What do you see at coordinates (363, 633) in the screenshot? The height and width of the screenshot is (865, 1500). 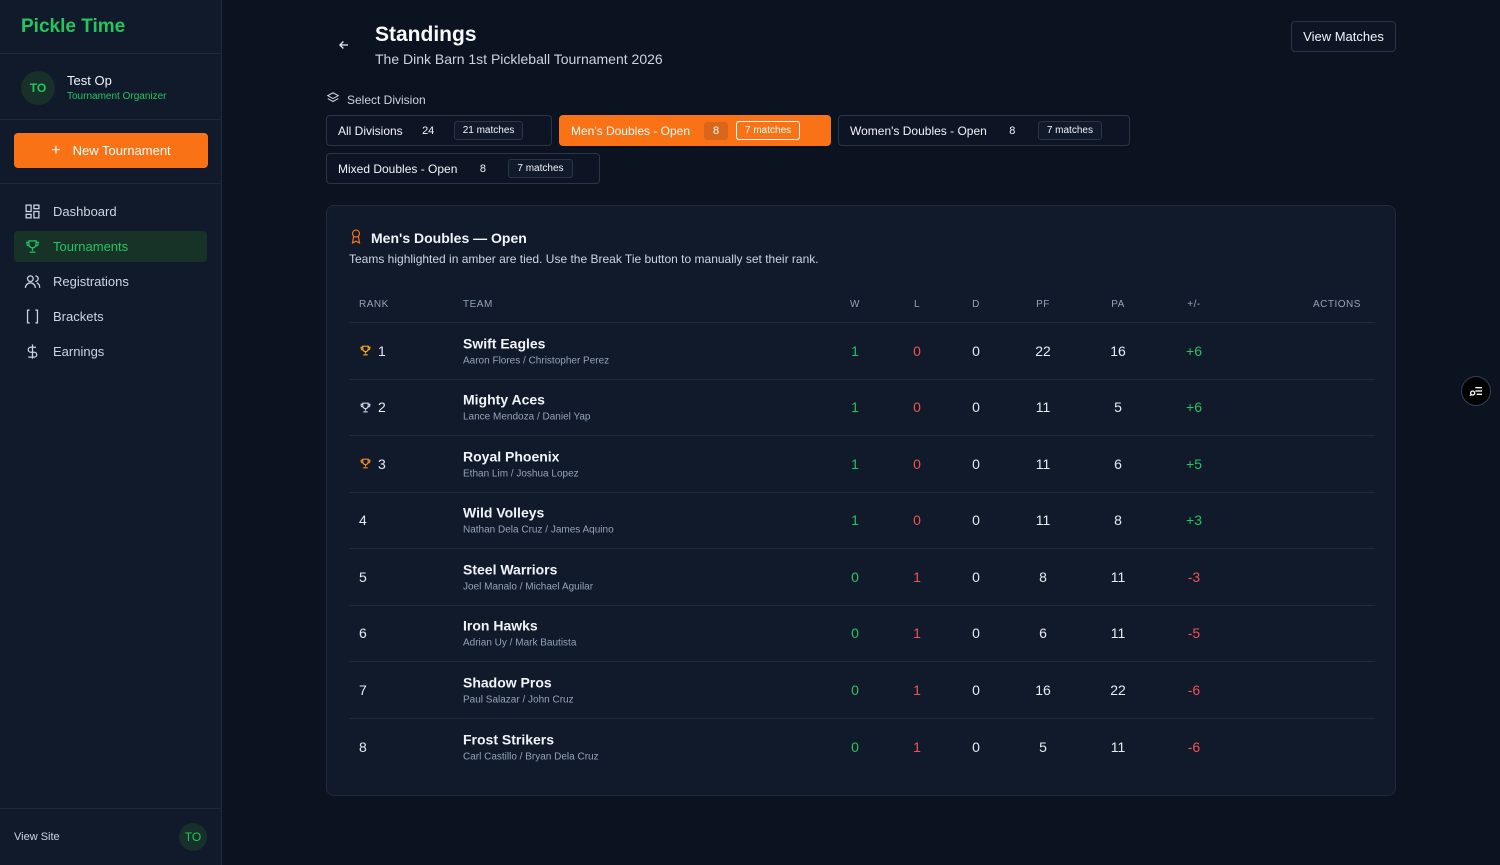 I see `rank-value: 6` at bounding box center [363, 633].